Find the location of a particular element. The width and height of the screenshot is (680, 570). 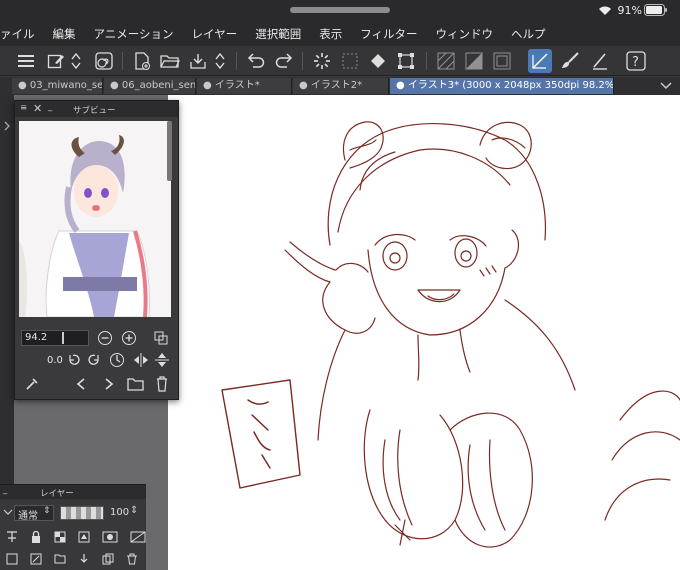

command-bar: ? is located at coordinates (340, 61).